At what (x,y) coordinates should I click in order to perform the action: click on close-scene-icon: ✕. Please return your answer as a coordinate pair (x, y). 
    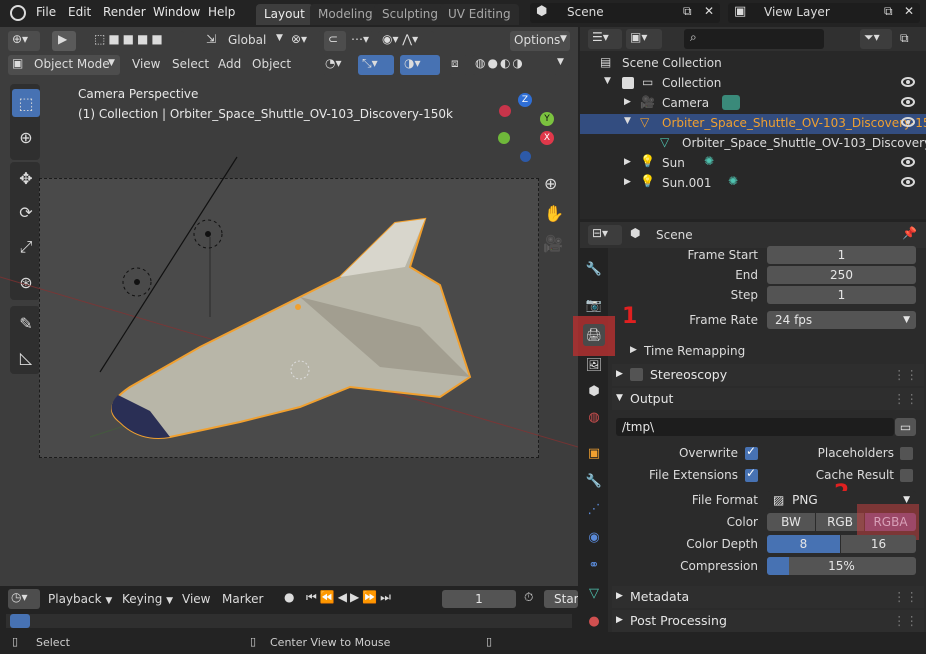
    Looking at the image, I should click on (709, 11).